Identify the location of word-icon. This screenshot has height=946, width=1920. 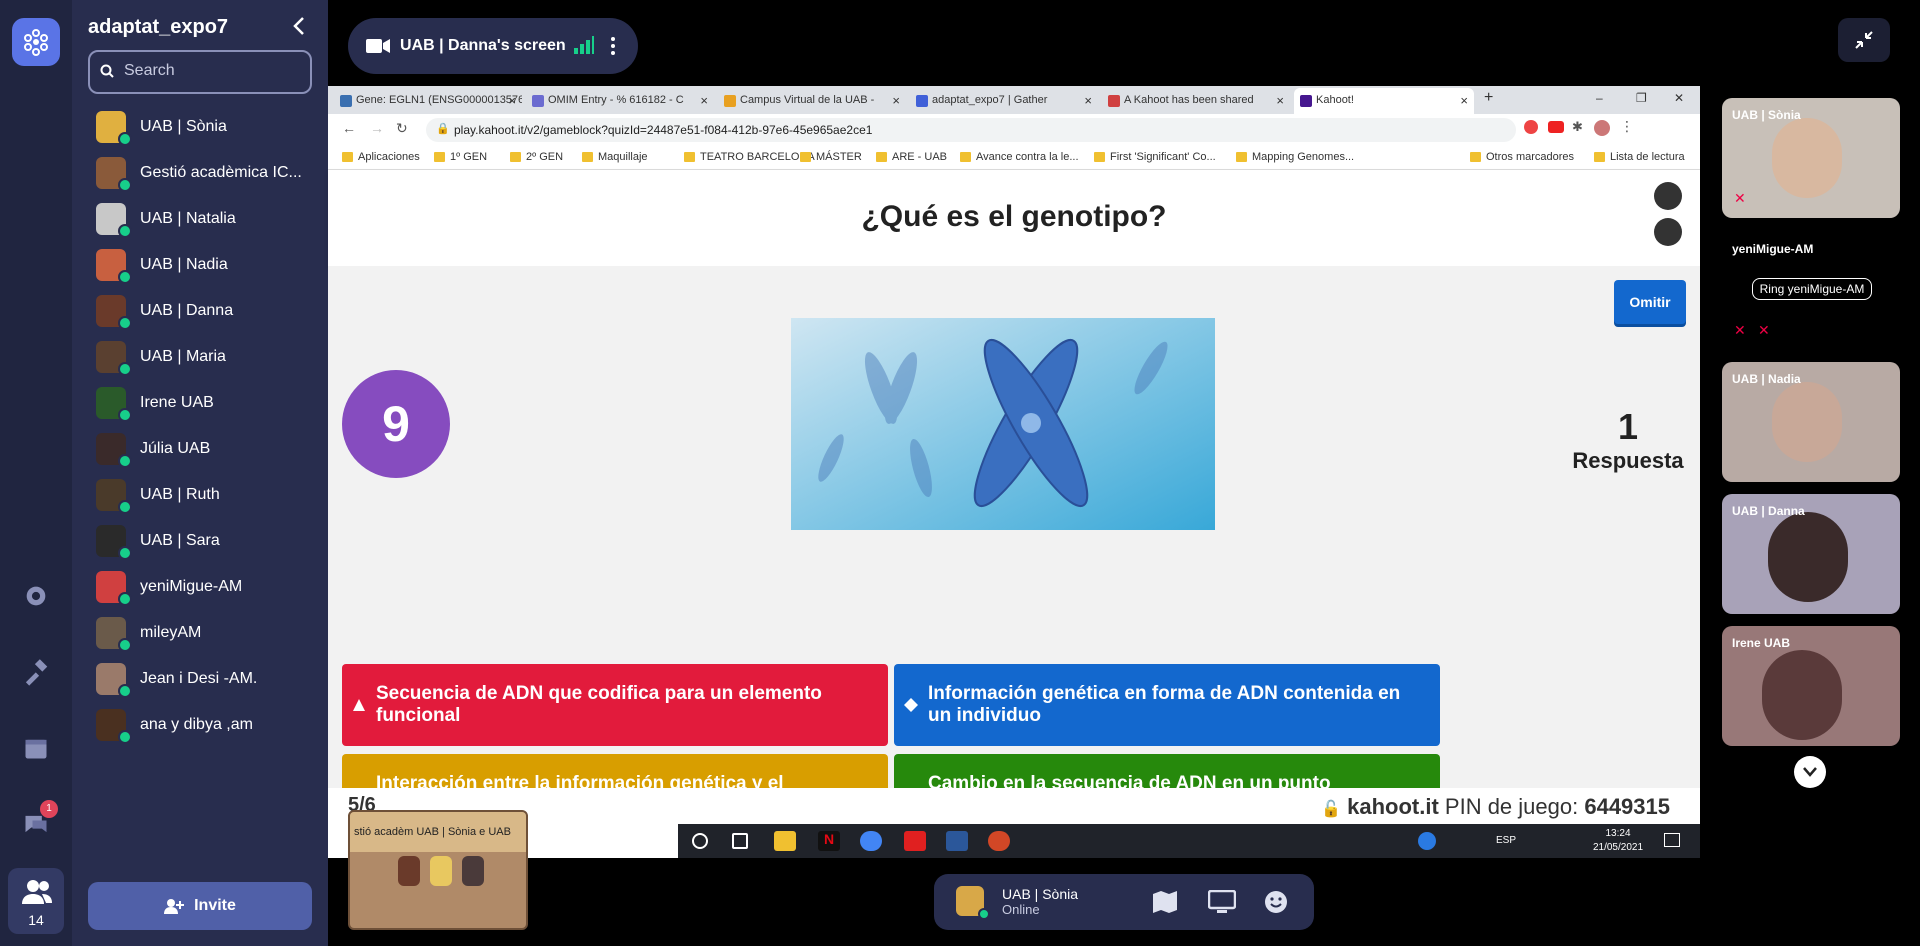
(957, 841).